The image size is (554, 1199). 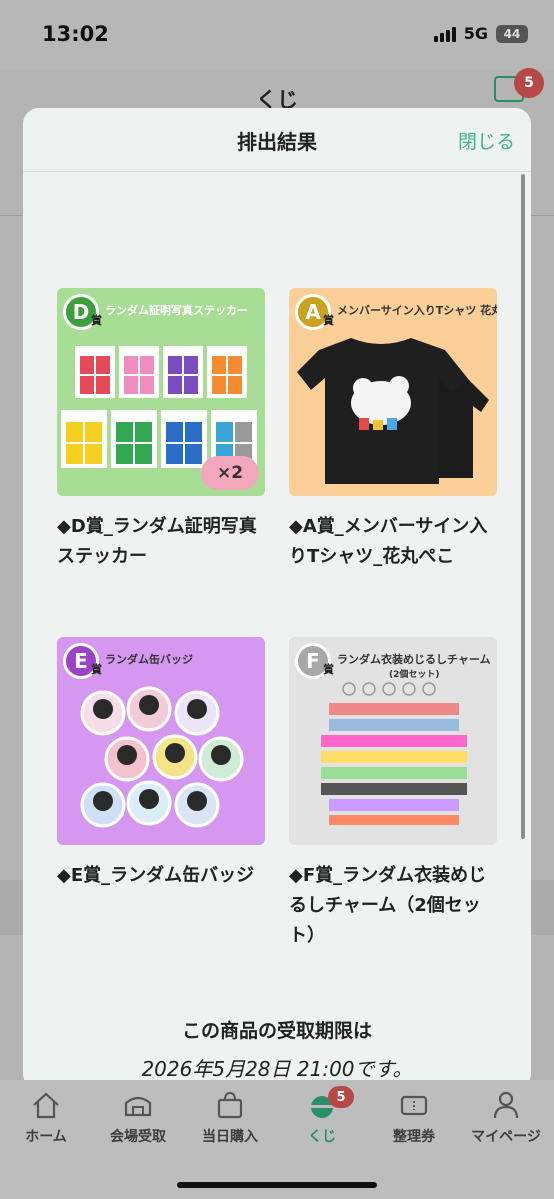 What do you see at coordinates (138, 1105) in the screenshot?
I see `venue-icon` at bounding box center [138, 1105].